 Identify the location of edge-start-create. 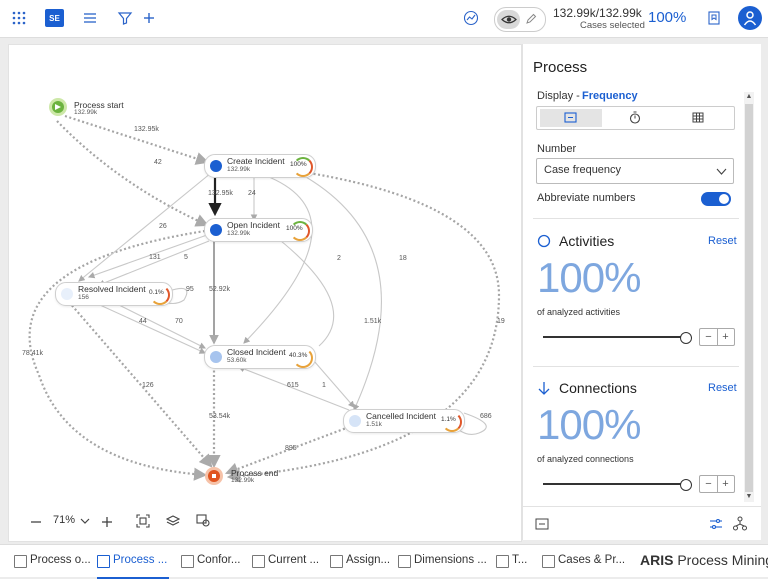
(137, 139).